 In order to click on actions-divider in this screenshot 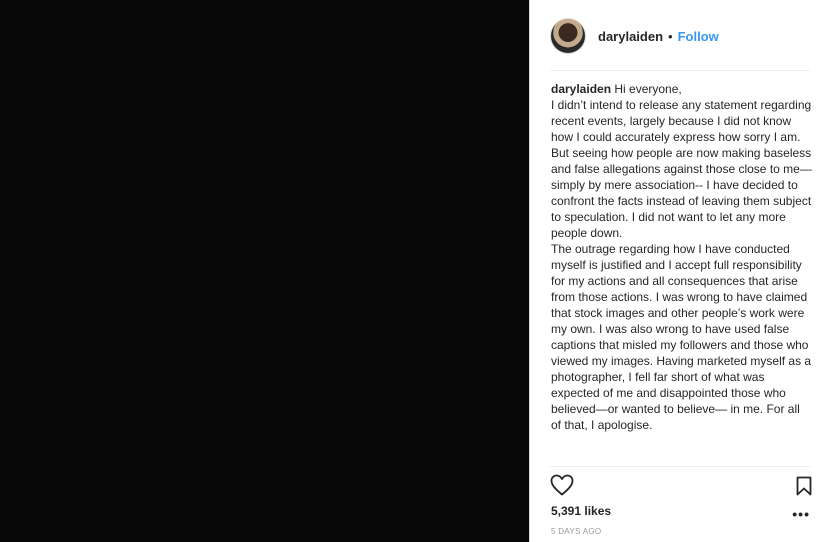, I will do `click(680, 466)`.